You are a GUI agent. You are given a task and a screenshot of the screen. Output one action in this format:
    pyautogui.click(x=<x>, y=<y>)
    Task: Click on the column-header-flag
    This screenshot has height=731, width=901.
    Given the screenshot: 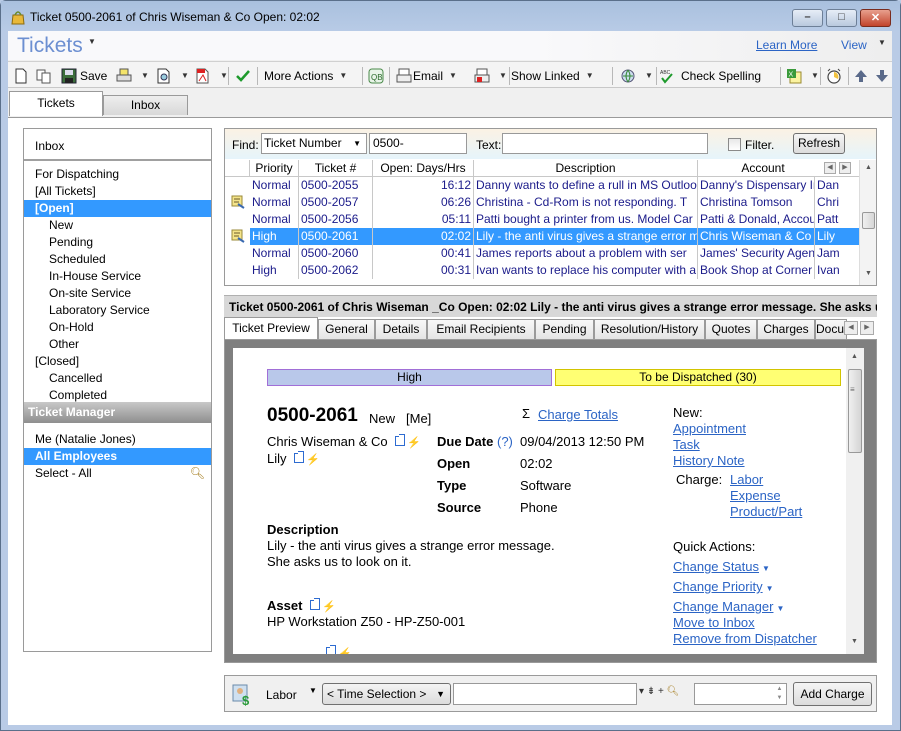 What is the action you would take?
    pyautogui.click(x=237, y=168)
    